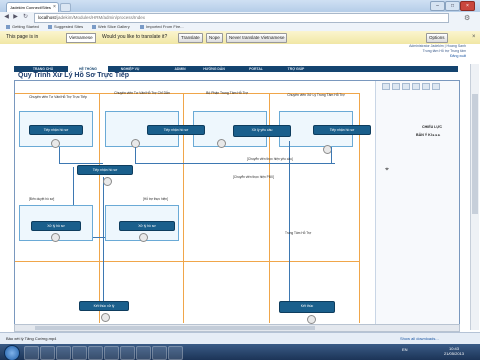 The height and width of the screenshot is (360, 480). What do you see at coordinates (428, 135) in the screenshot?
I see `side-value: BẢN Ý KI ▸ ▸ ▸` at bounding box center [428, 135].